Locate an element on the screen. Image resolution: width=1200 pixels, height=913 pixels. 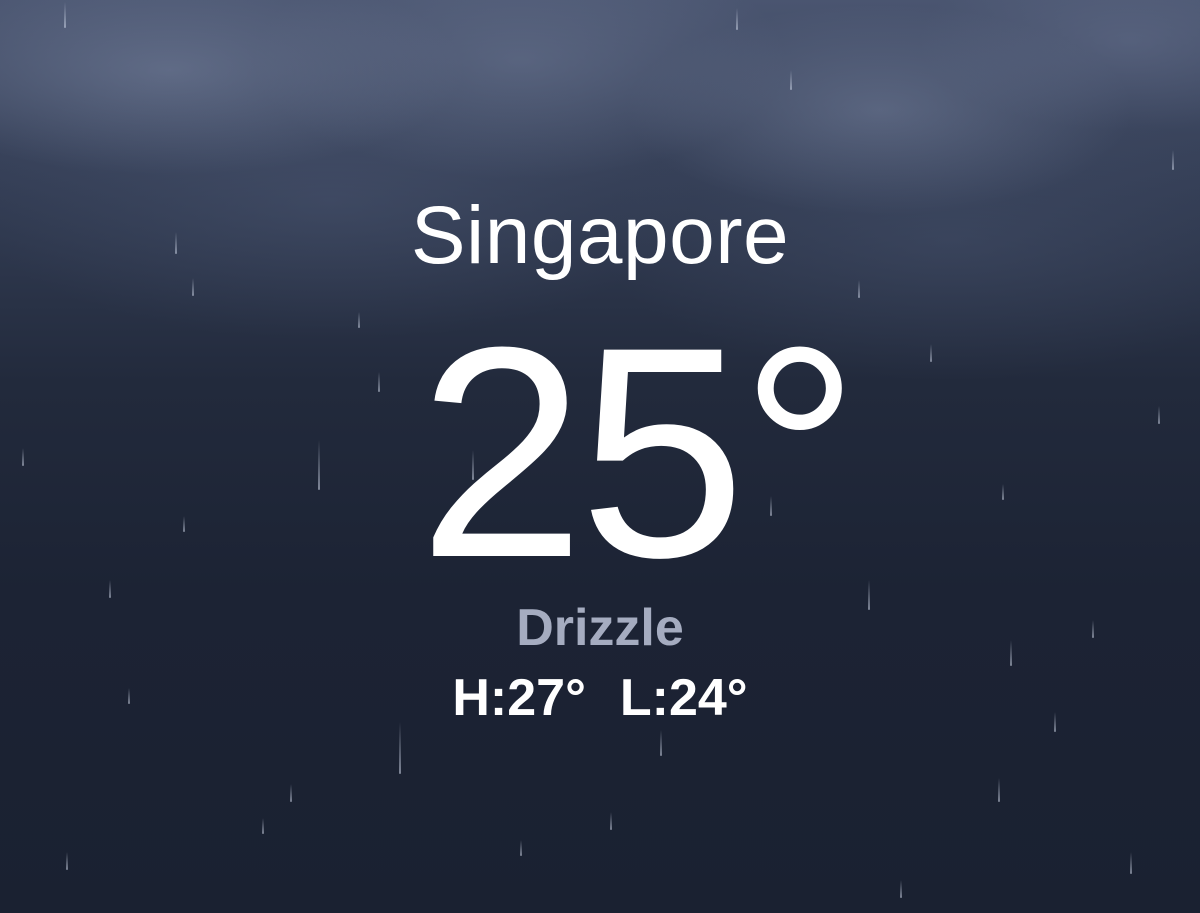
weather-condition: Drizzle is located at coordinates (600, 628).